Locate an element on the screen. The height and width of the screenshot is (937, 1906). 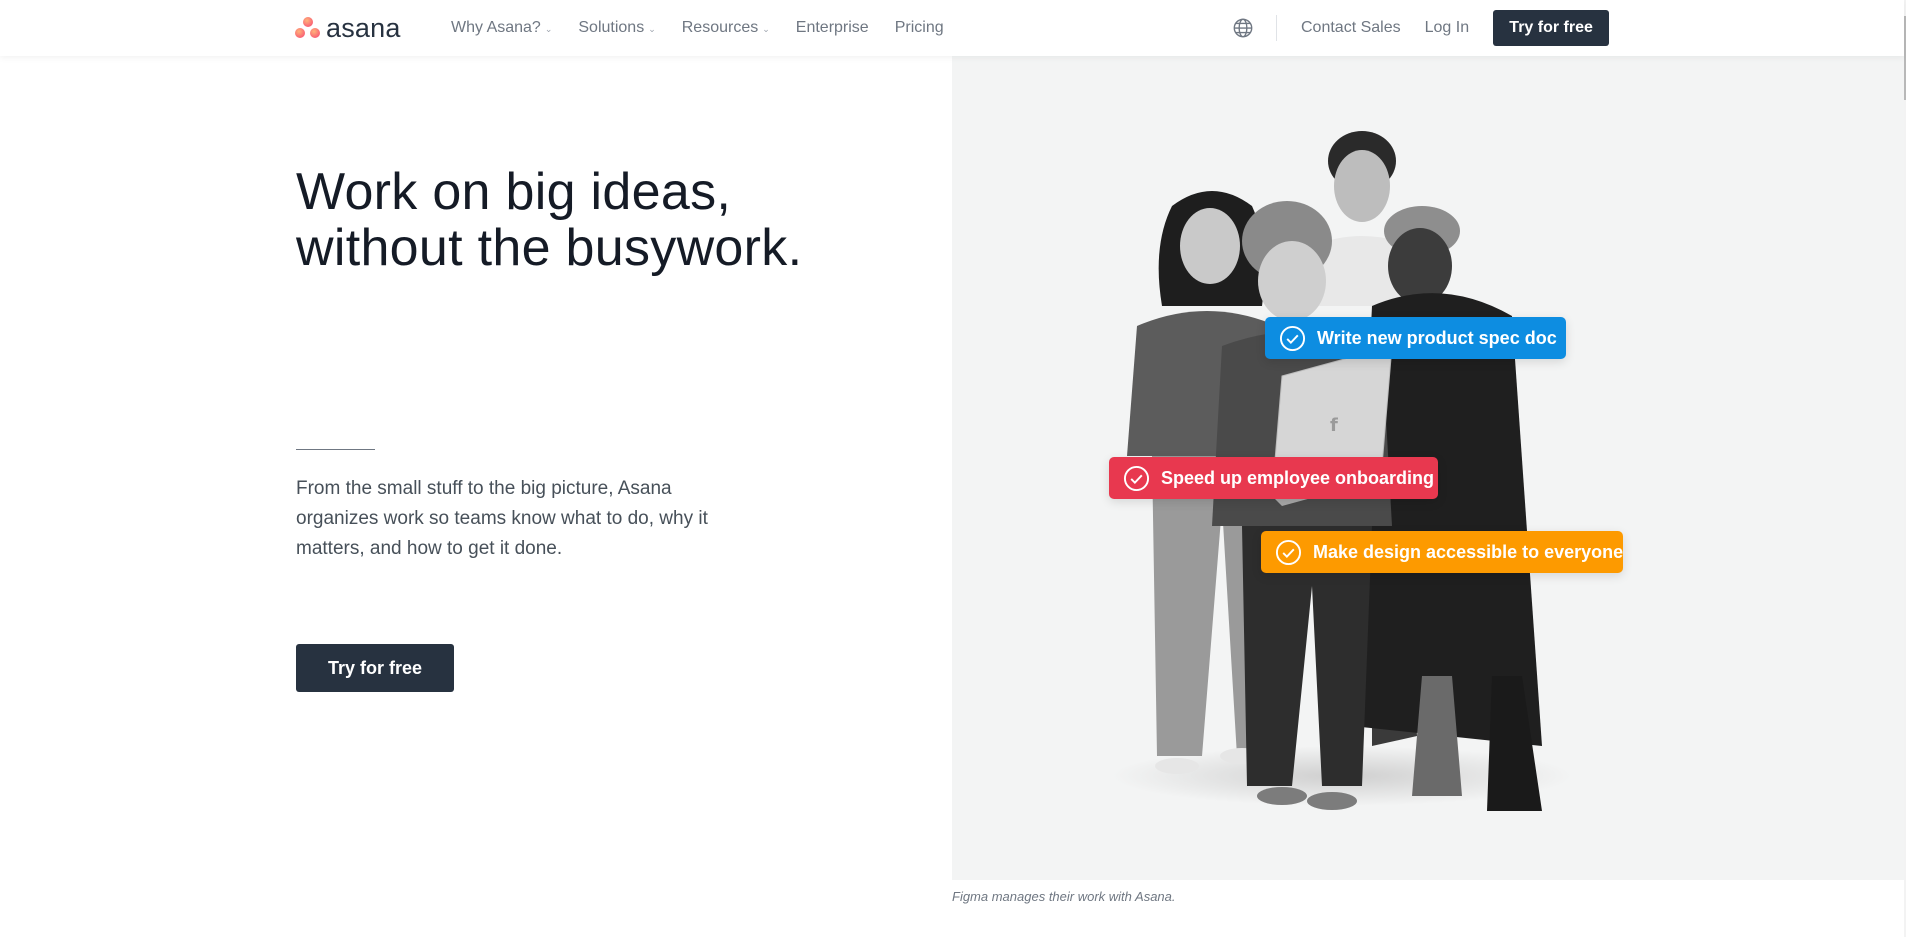
nav-resources: Resources ⌄ is located at coordinates (726, 28).